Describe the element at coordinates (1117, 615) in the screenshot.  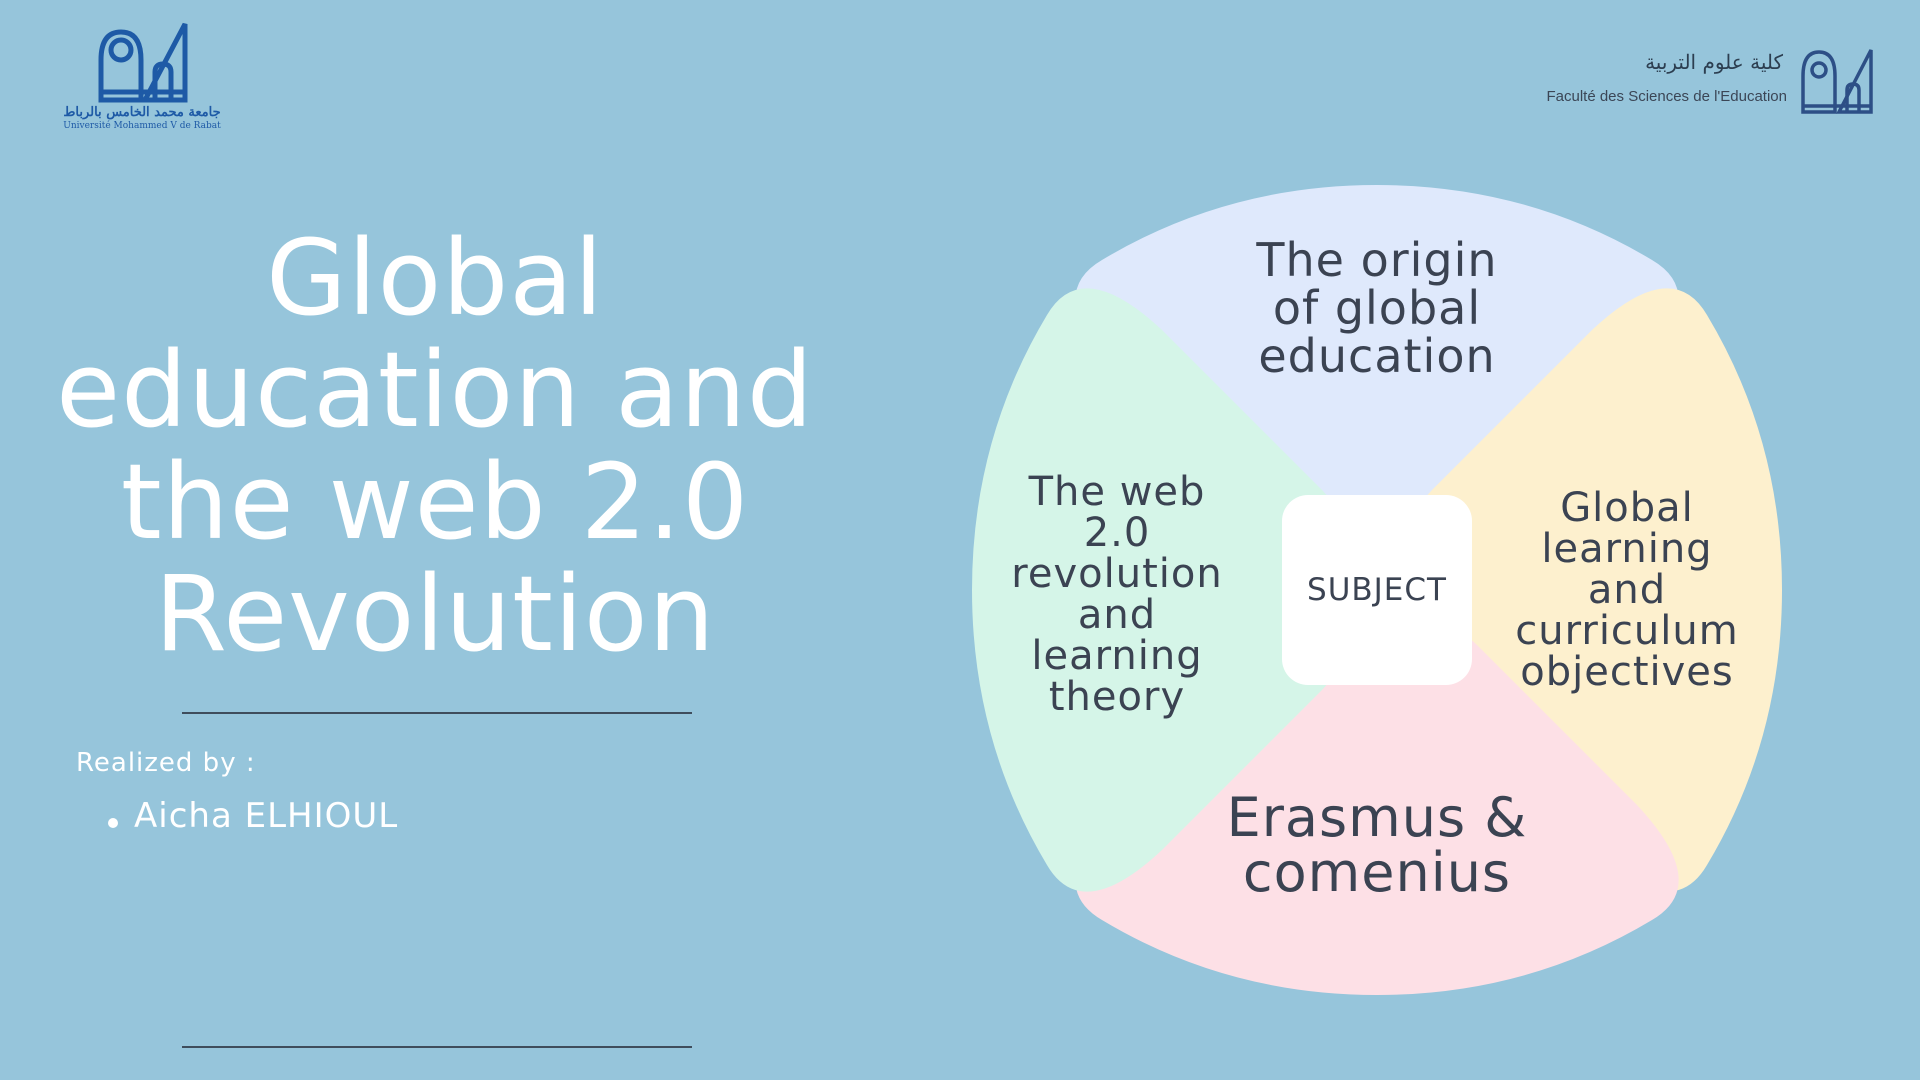
I see `segment-left-line: and` at that location.